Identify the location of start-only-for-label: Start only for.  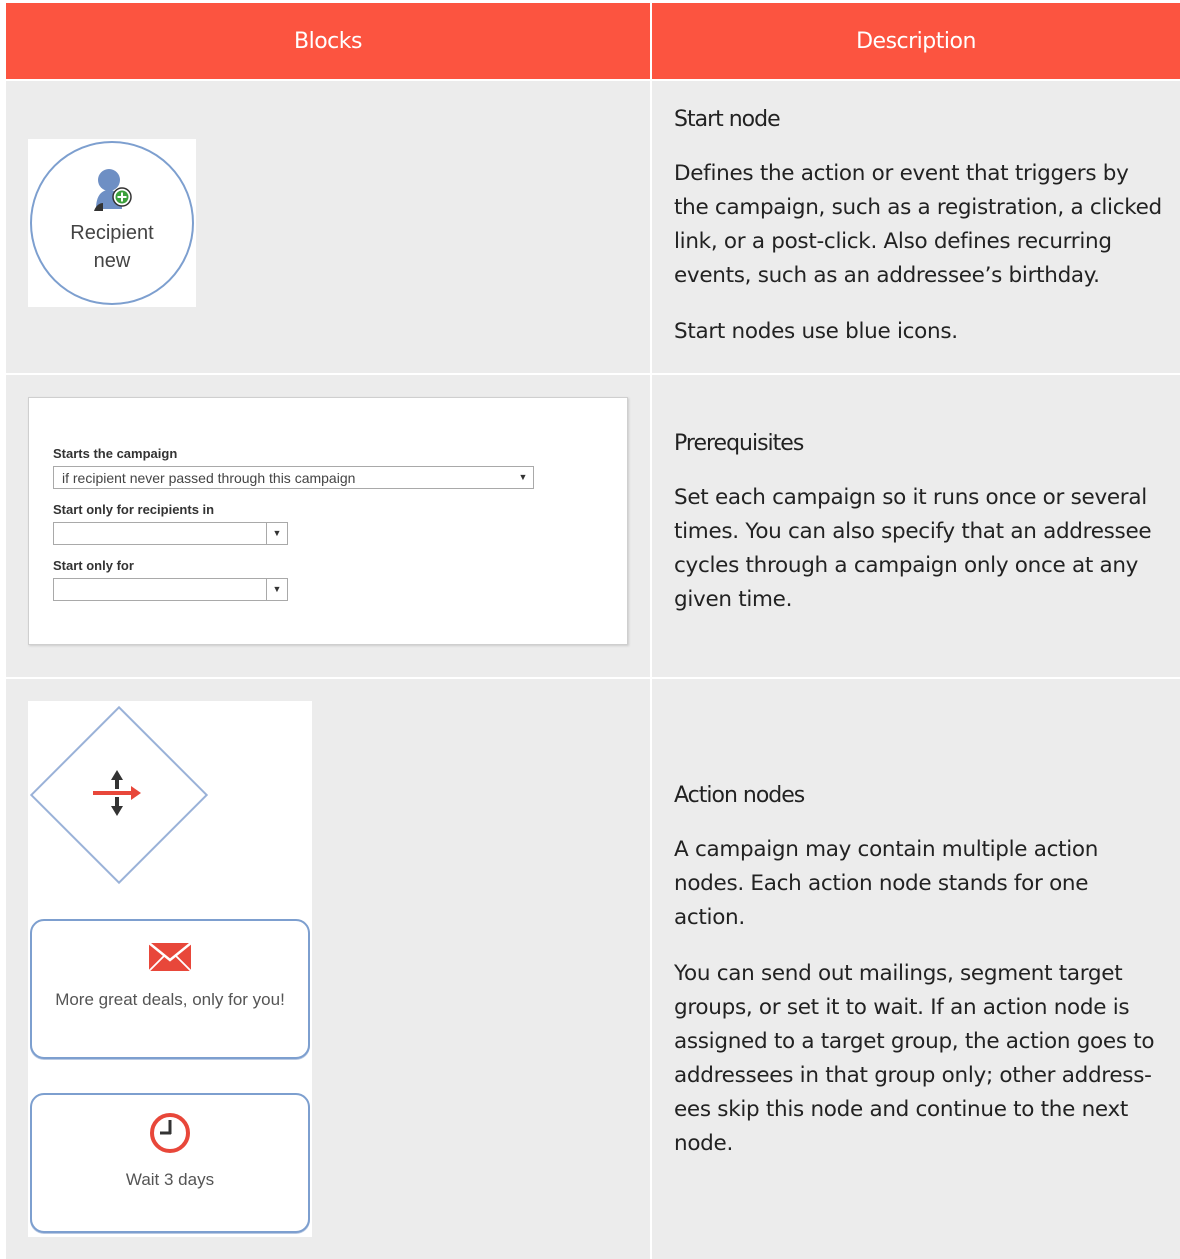
(93, 565).